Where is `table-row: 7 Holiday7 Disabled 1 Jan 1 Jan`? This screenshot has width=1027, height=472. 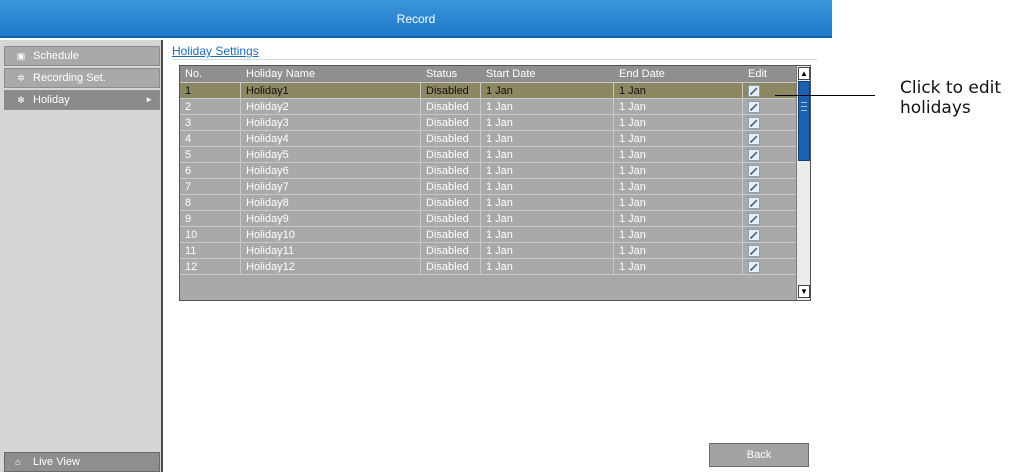
table-row: 7 Holiday7 Disabled 1 Jan 1 Jan is located at coordinates (488, 187).